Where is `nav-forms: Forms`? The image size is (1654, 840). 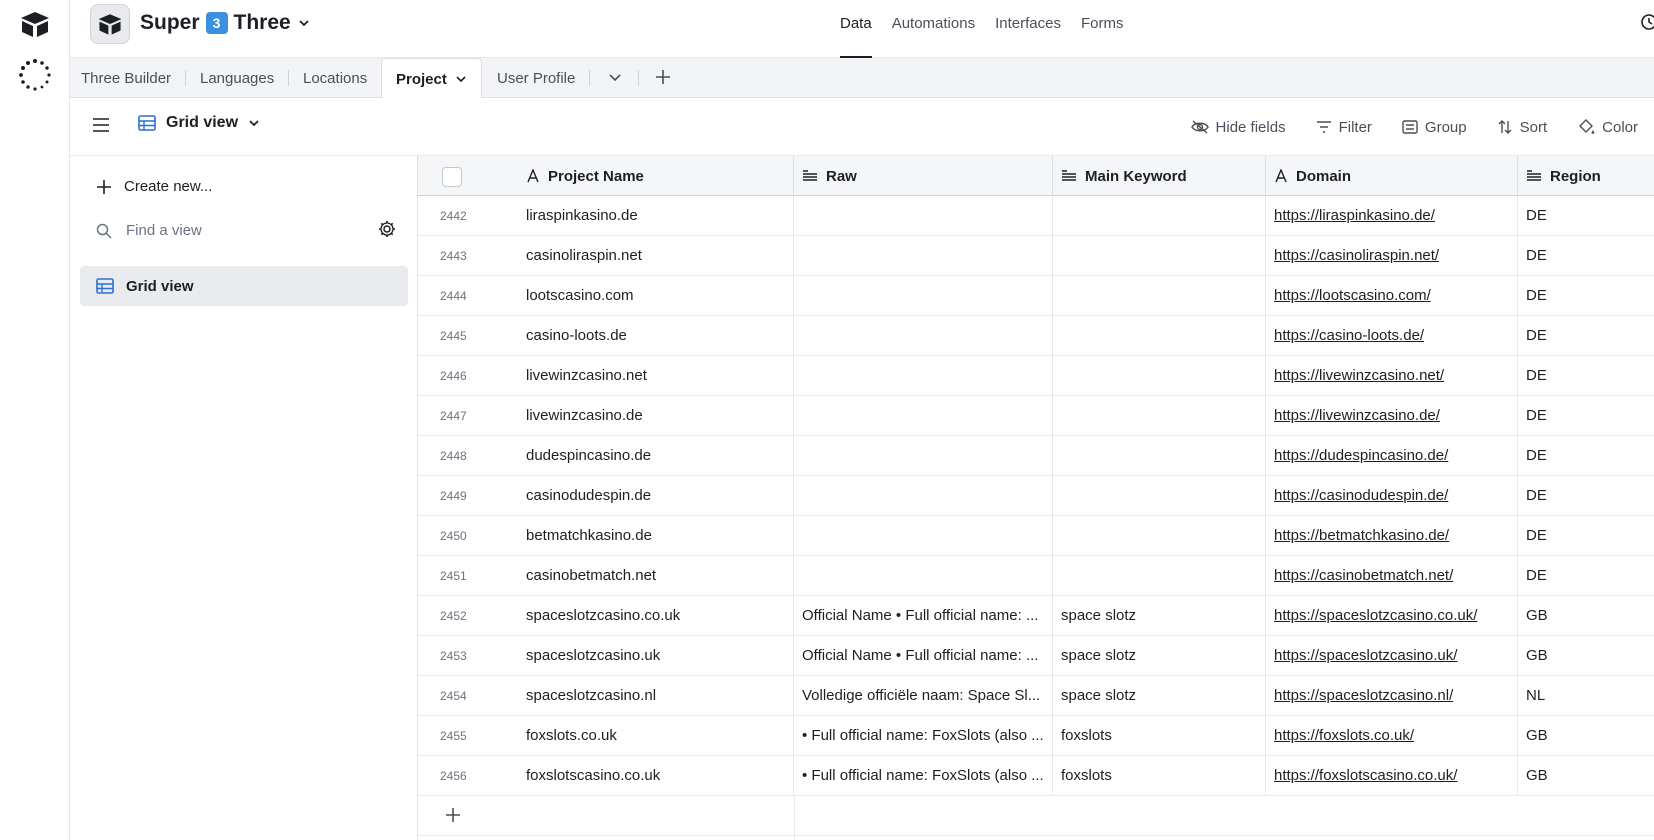 nav-forms: Forms is located at coordinates (1102, 29).